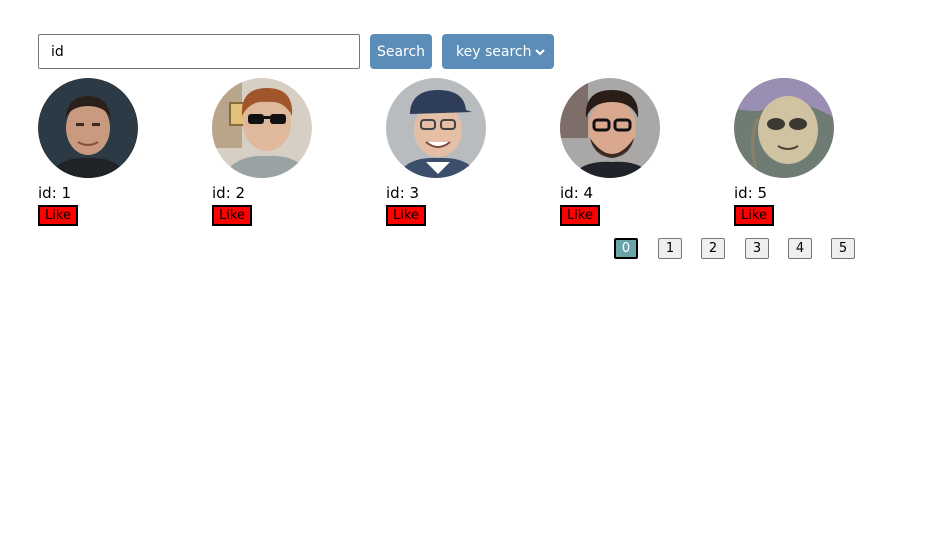 Image resolution: width=934 pixels, height=551 pixels. I want to click on page-button: 2, so click(713, 248).